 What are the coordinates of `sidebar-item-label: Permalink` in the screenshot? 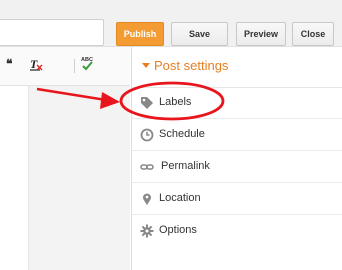 It's located at (185, 166).